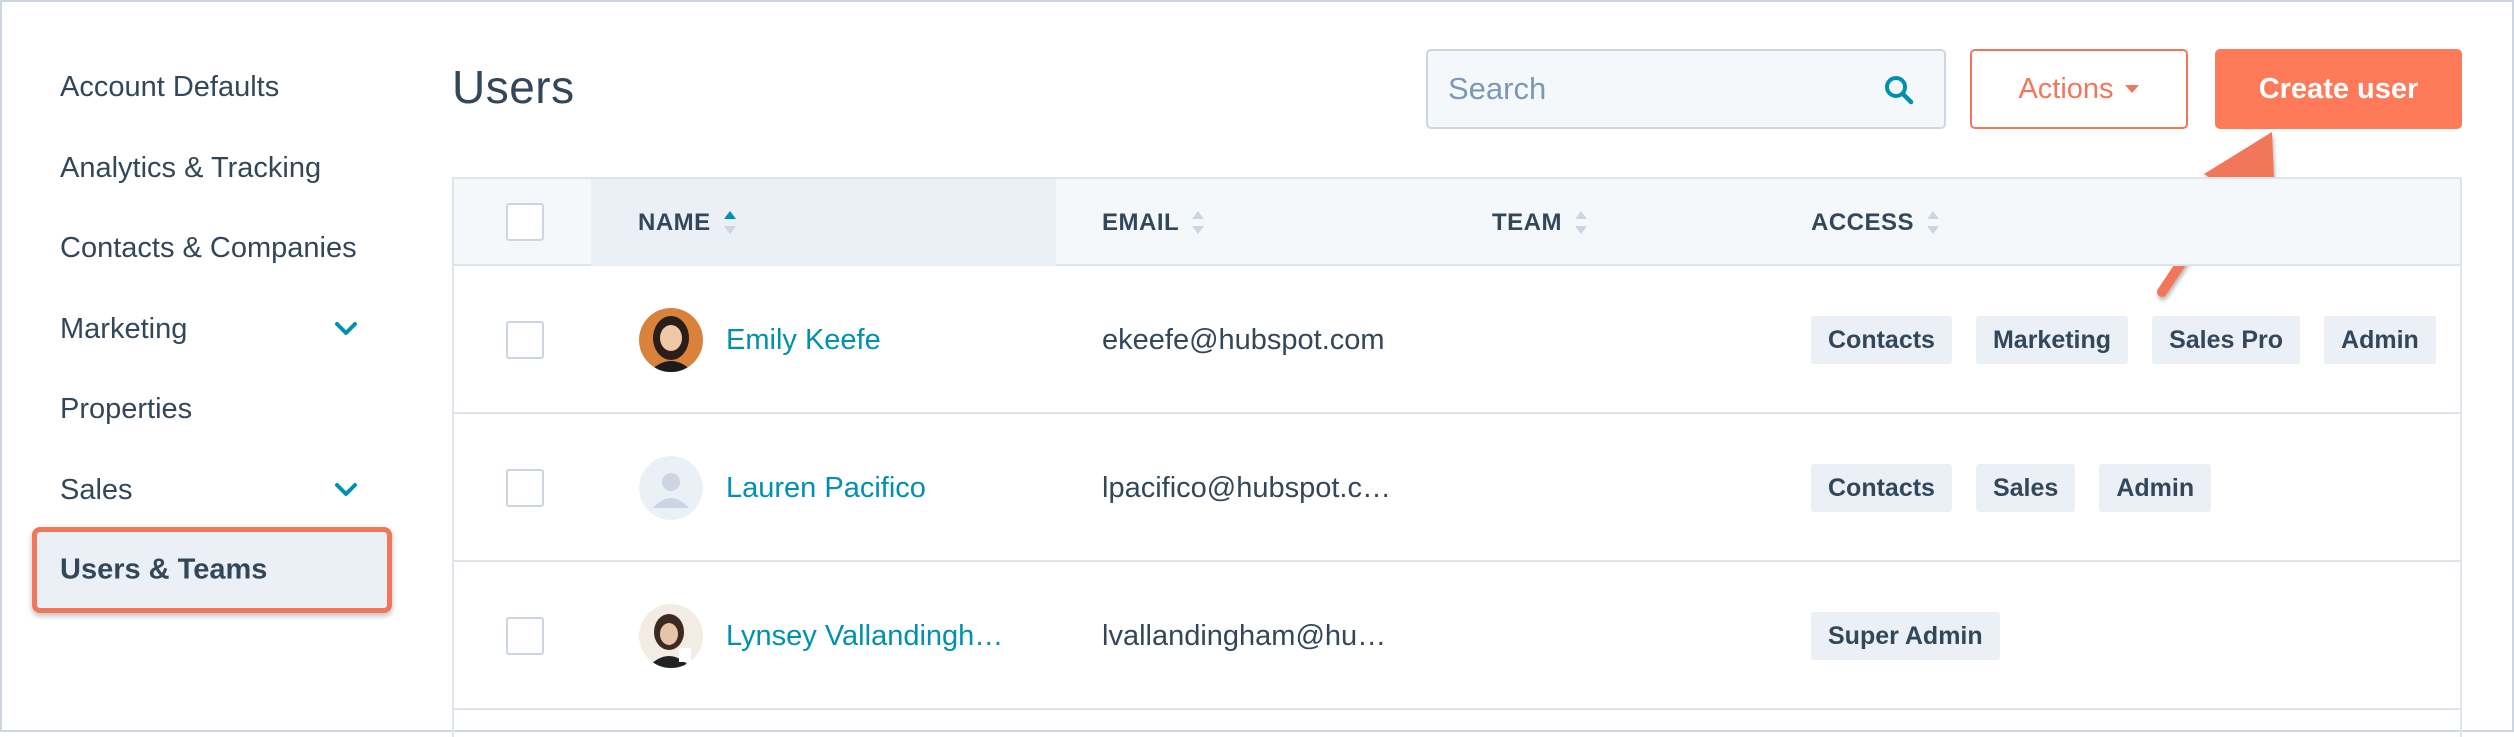 The image size is (2514, 737). I want to click on create-user-label: Create user, so click(2338, 88).